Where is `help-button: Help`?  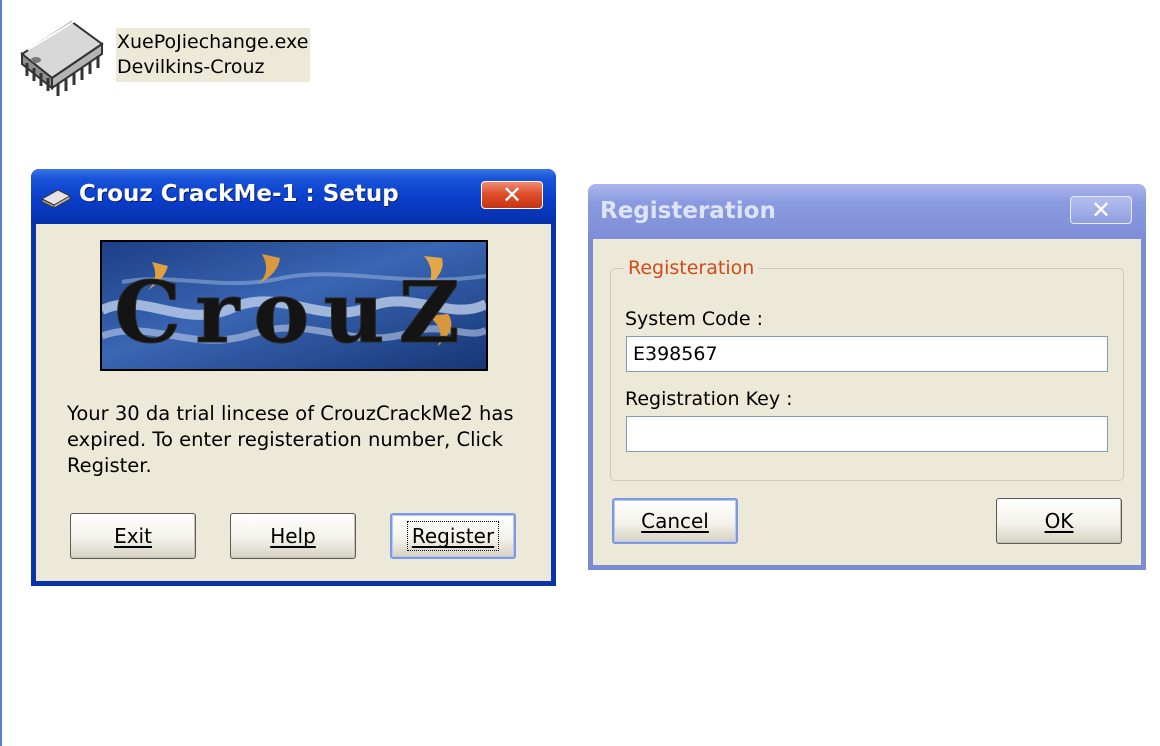 help-button: Help is located at coordinates (293, 536).